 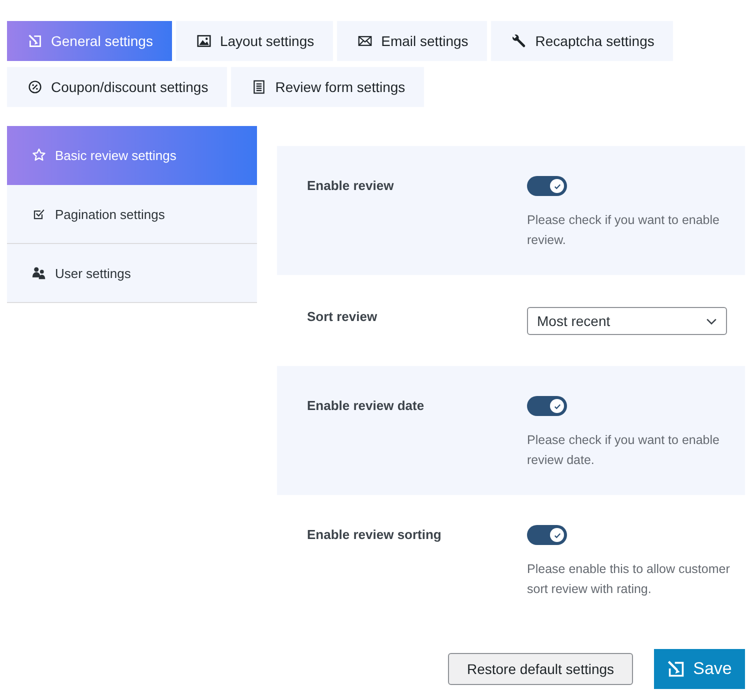 What do you see at coordinates (203, 41) in the screenshot?
I see `image-icon` at bounding box center [203, 41].